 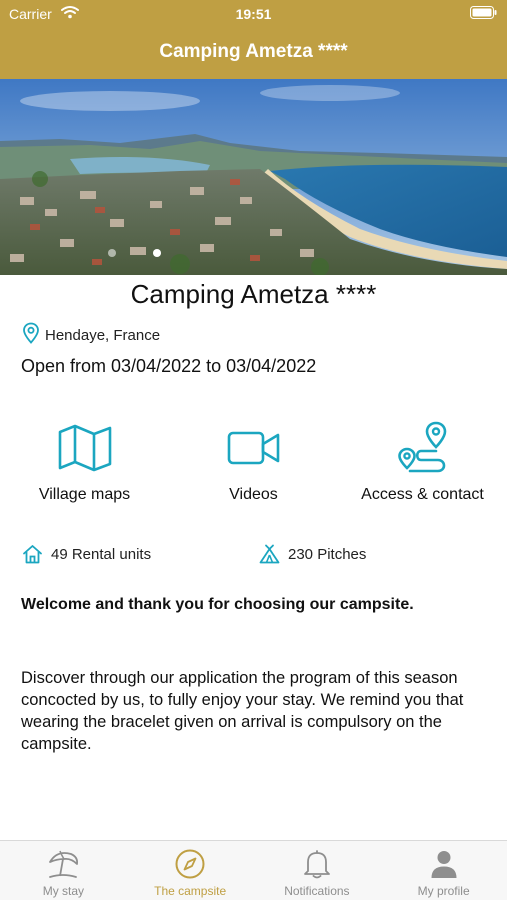 What do you see at coordinates (443, 891) in the screenshot?
I see `tab-my-profile-label: My profile` at bounding box center [443, 891].